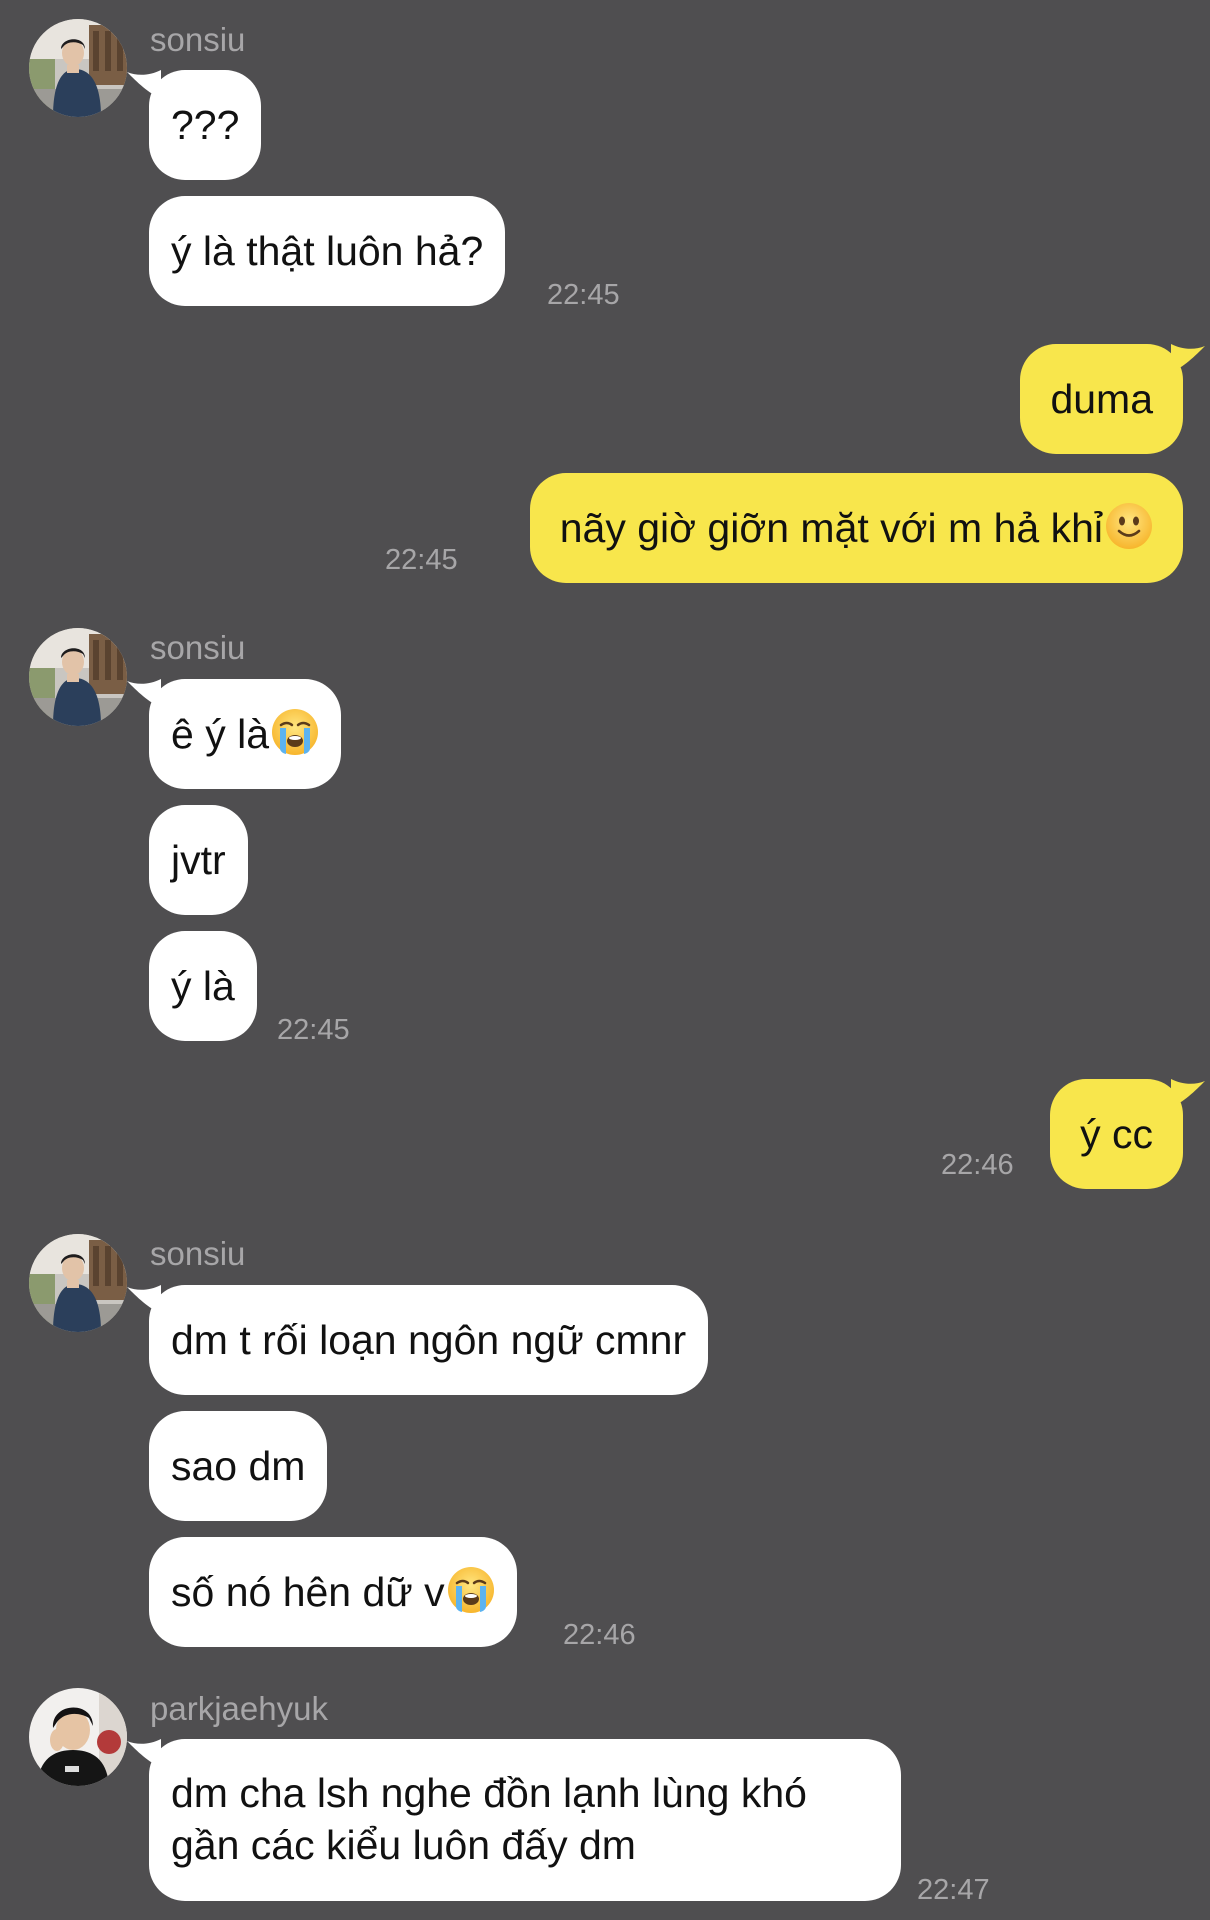  I want to click on message-bubble: ý cc, so click(1116, 1134).